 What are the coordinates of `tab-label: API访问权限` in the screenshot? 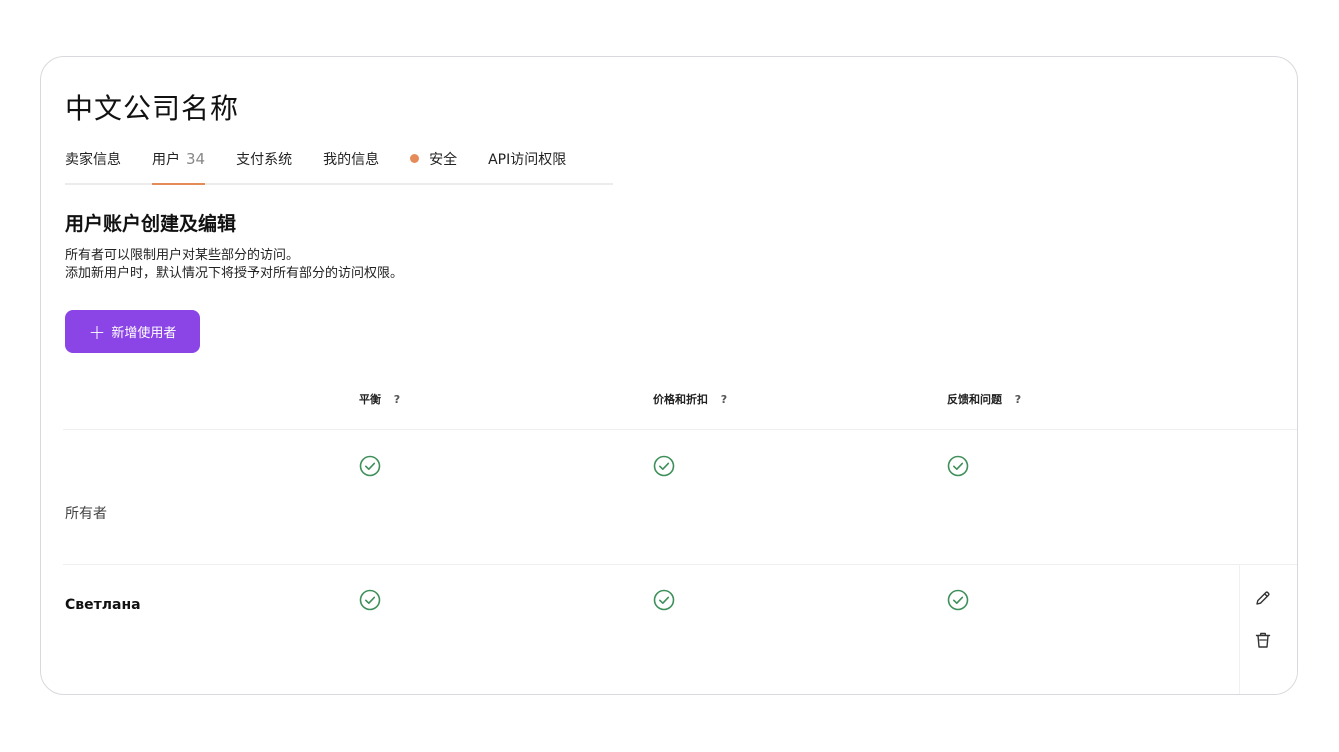 It's located at (527, 160).